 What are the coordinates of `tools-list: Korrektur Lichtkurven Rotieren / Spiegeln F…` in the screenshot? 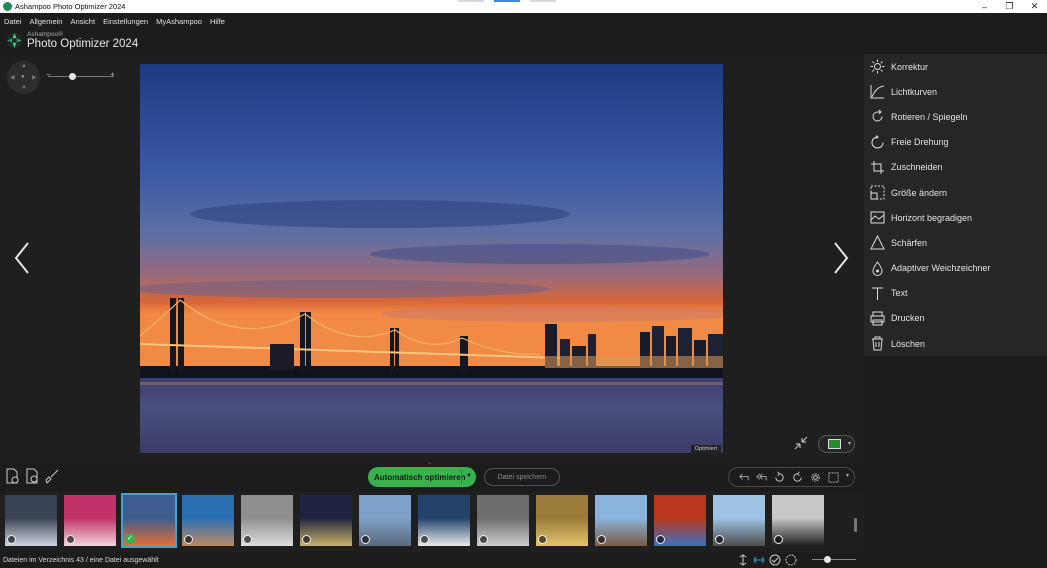 It's located at (955, 205).